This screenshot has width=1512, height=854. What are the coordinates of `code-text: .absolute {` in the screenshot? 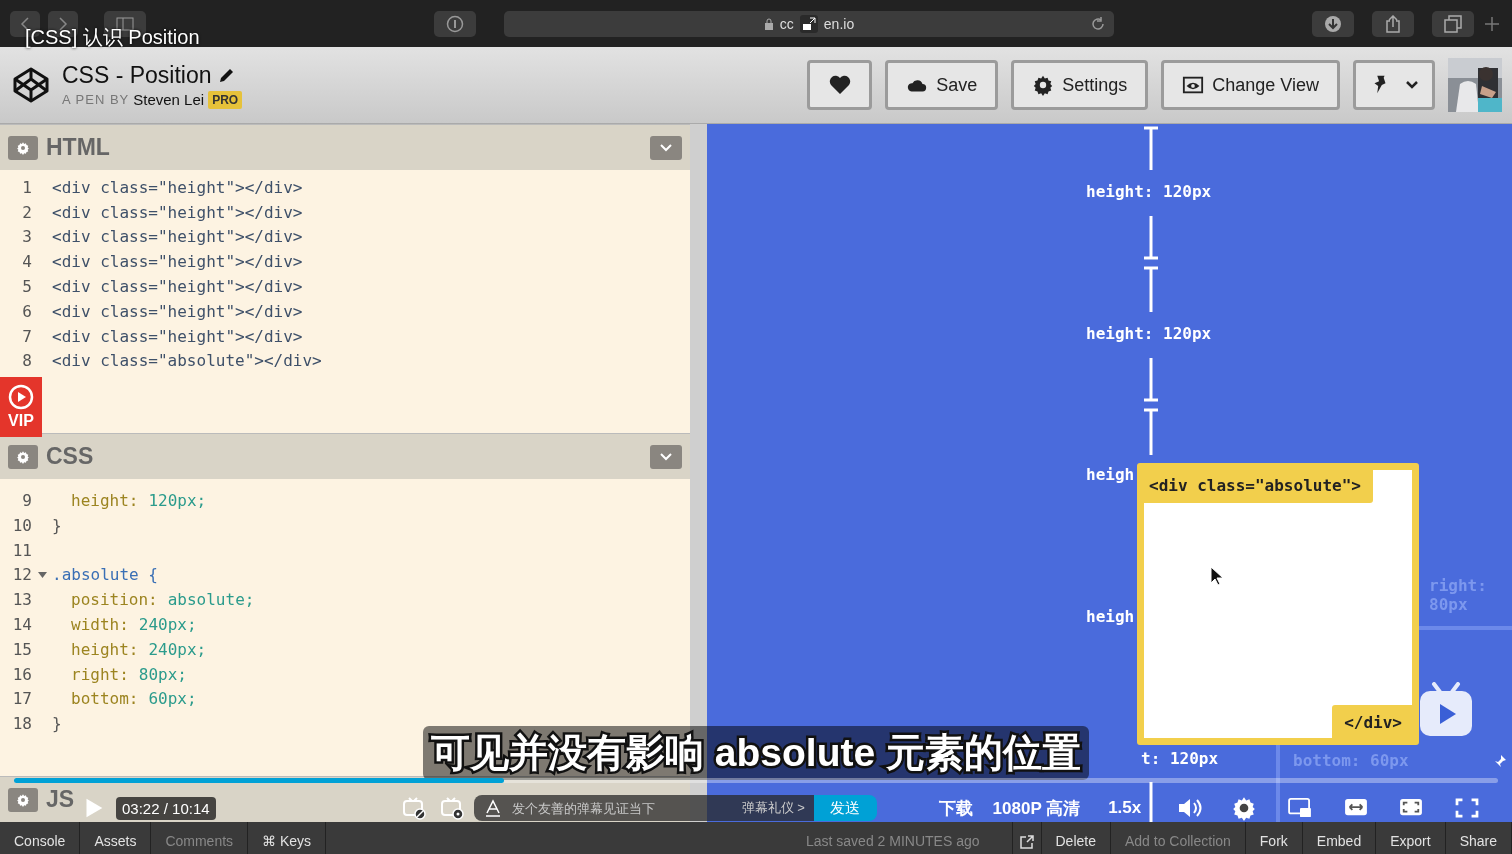 It's located at (105, 575).